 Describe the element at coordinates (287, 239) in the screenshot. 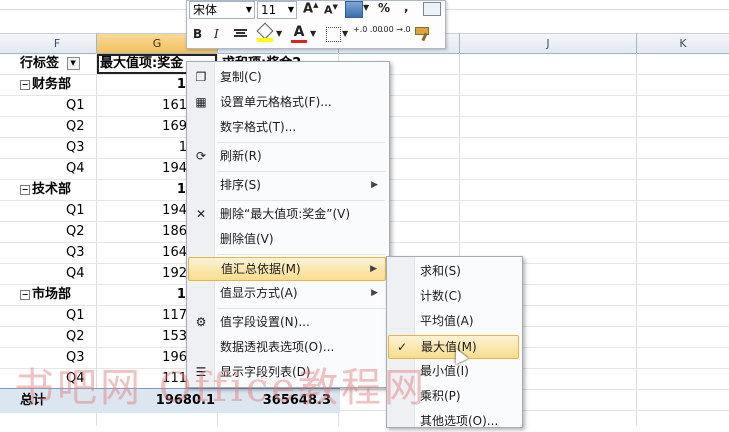

I see `menu-item: 删除值(V)` at that location.